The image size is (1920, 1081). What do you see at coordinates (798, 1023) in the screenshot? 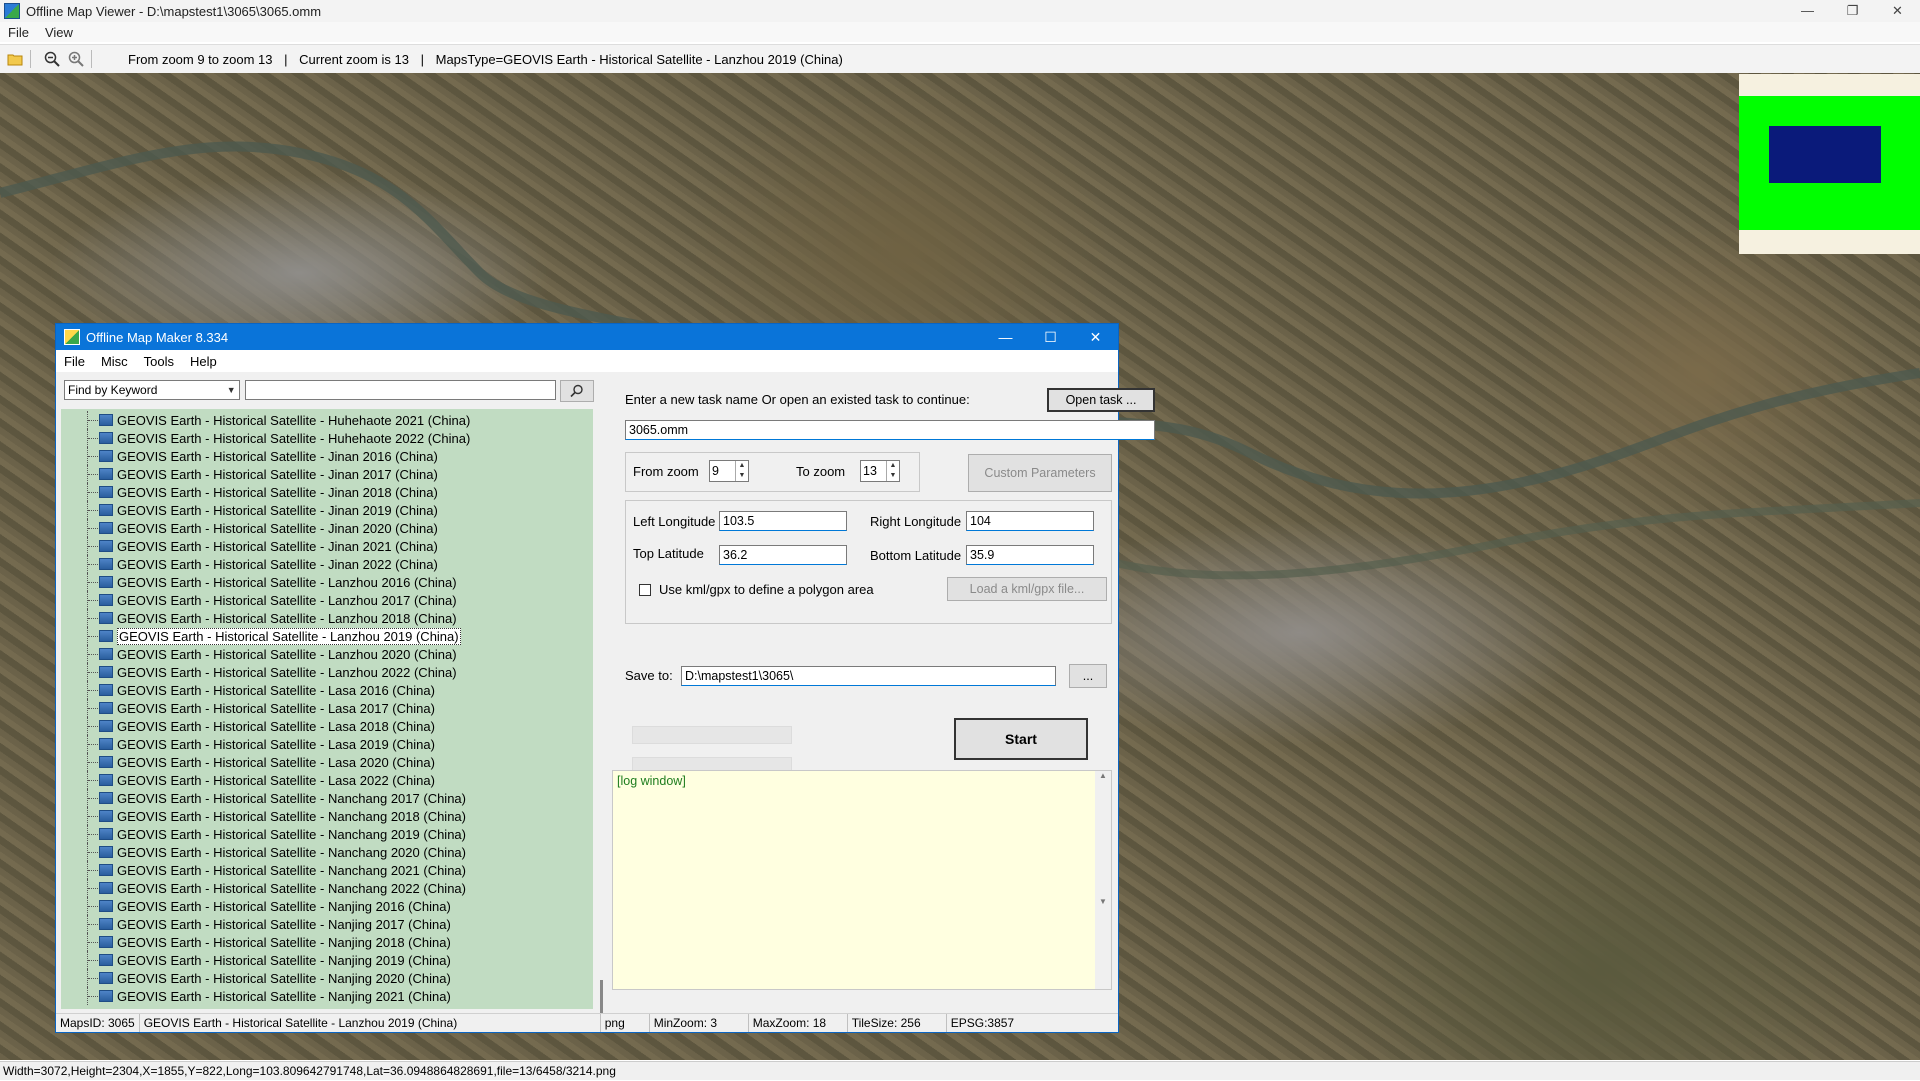
I see `max-zoom-text: MaxZoom: 18` at bounding box center [798, 1023].